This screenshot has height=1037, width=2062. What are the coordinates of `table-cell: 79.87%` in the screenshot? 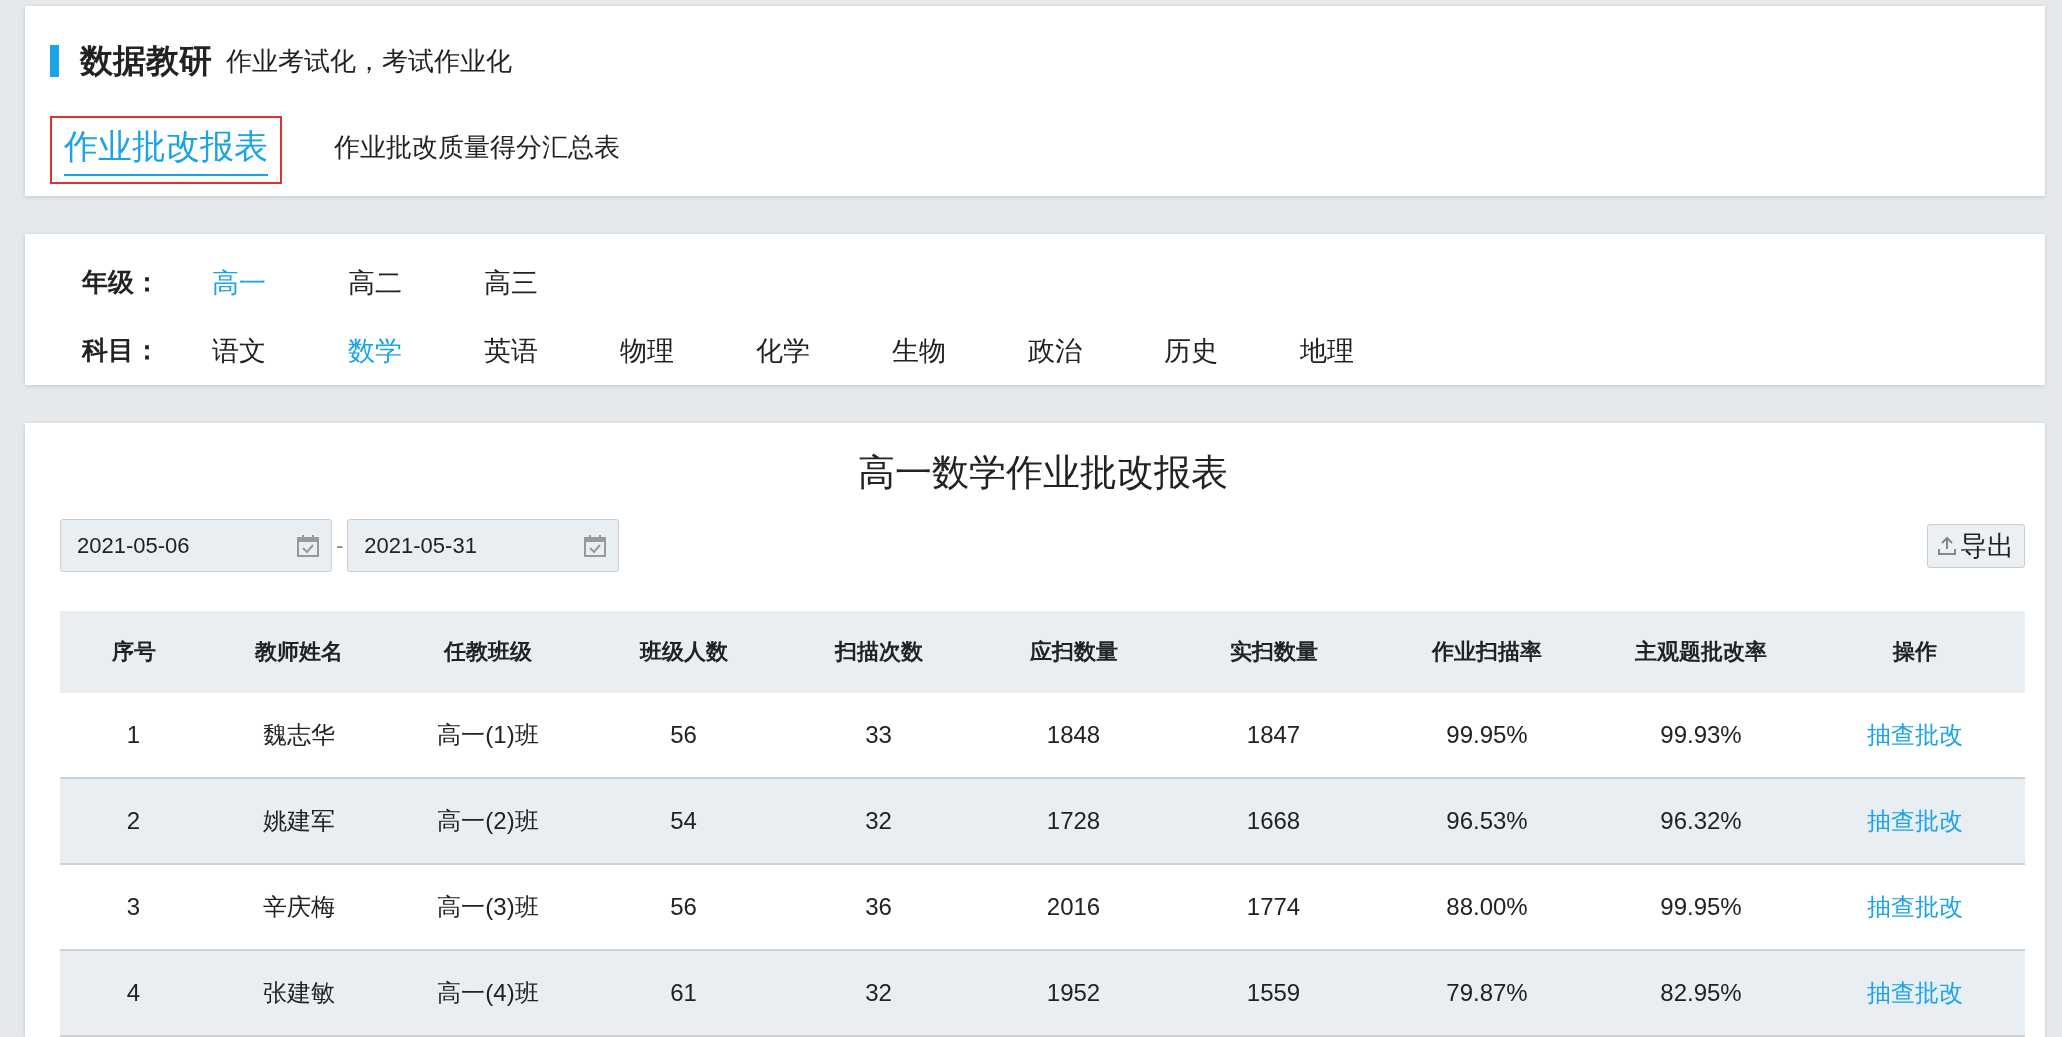 It's located at (1487, 993).